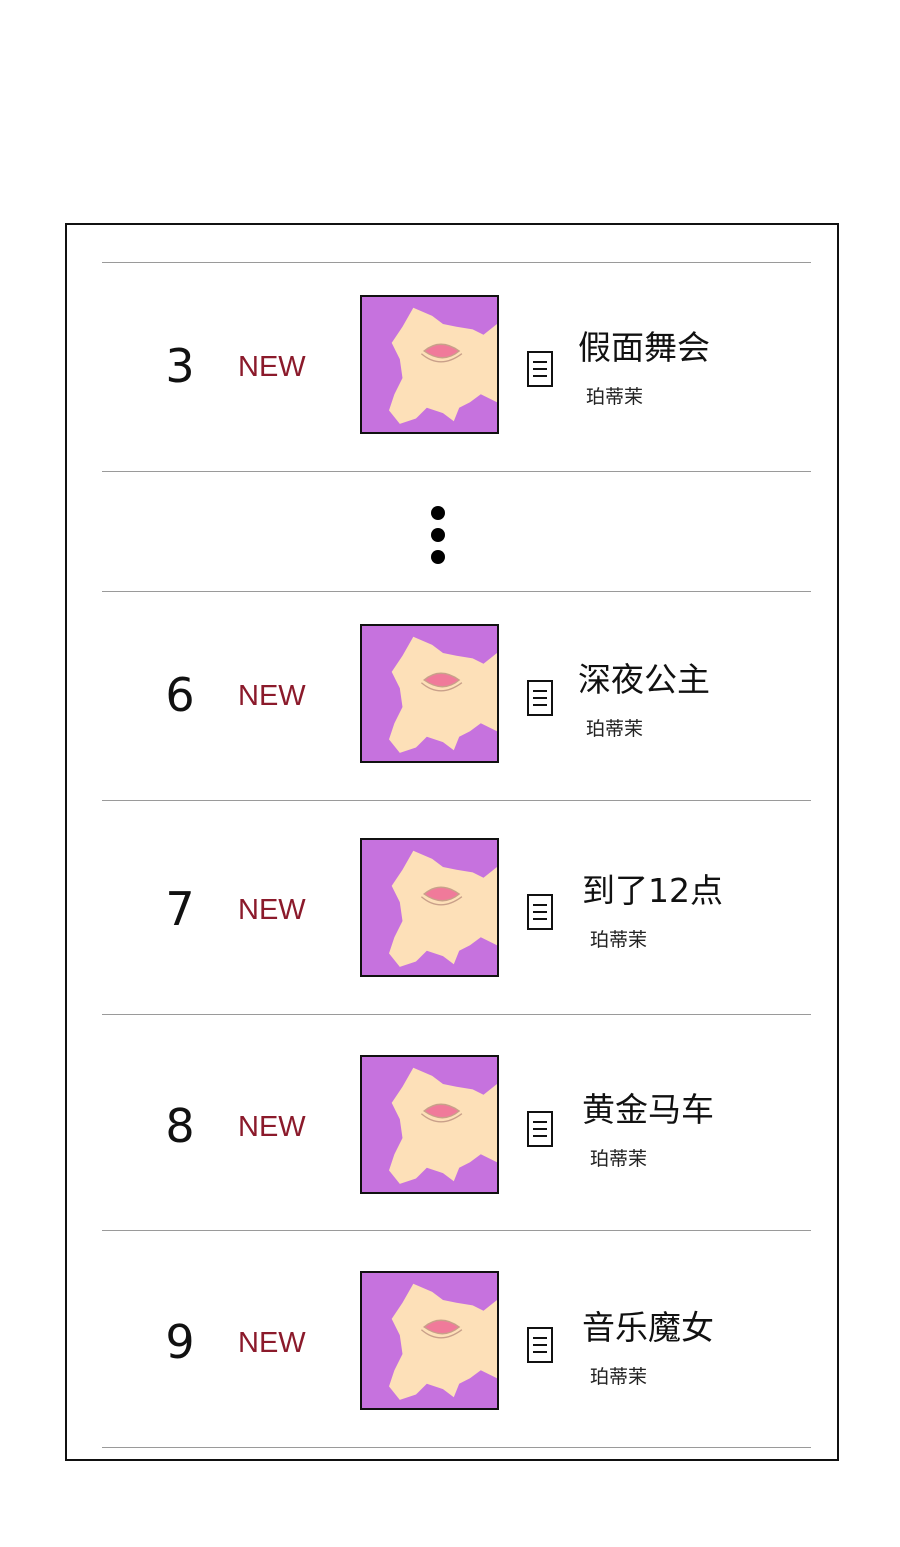  I want to click on chapter-rank: 7, so click(180, 909).